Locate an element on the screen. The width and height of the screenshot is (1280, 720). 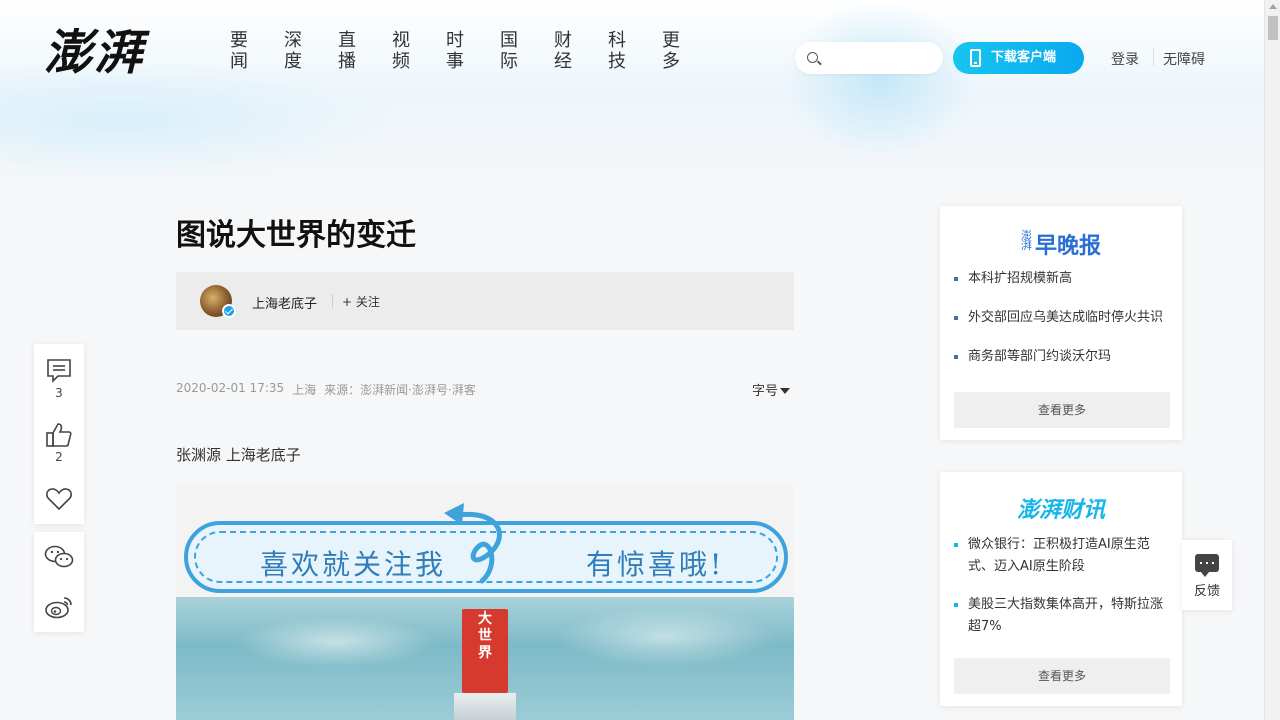
nav-item-more: 更多 is located at coordinates (671, 51).